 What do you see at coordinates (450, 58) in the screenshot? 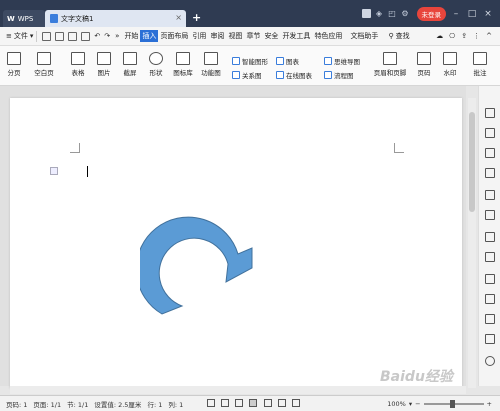
I see `watermark-icon` at bounding box center [450, 58].